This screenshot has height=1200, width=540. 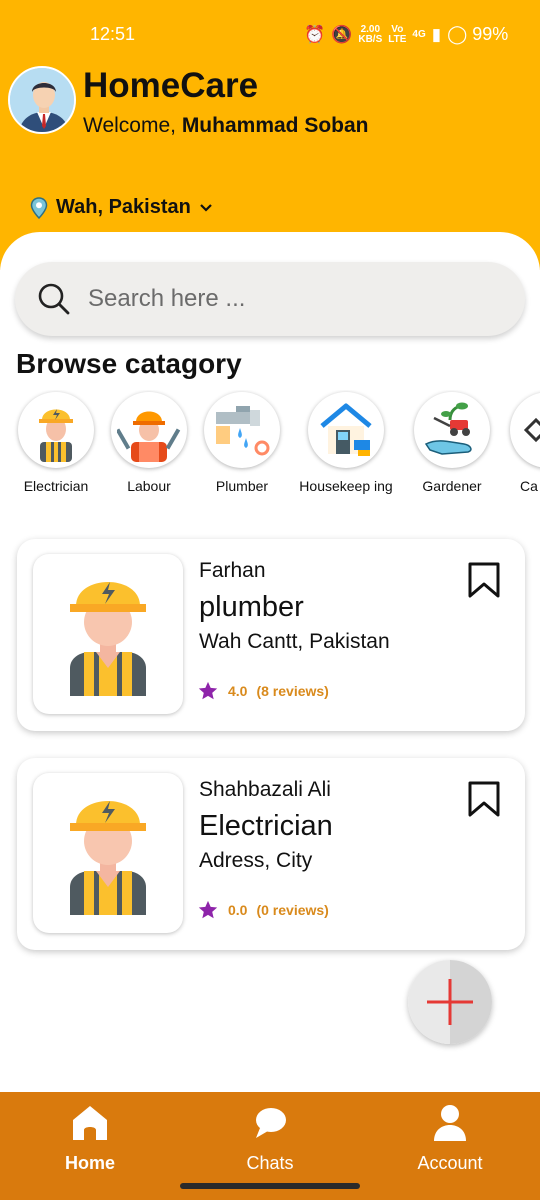 I want to click on category-partial: Ca, so click(x=519, y=442).